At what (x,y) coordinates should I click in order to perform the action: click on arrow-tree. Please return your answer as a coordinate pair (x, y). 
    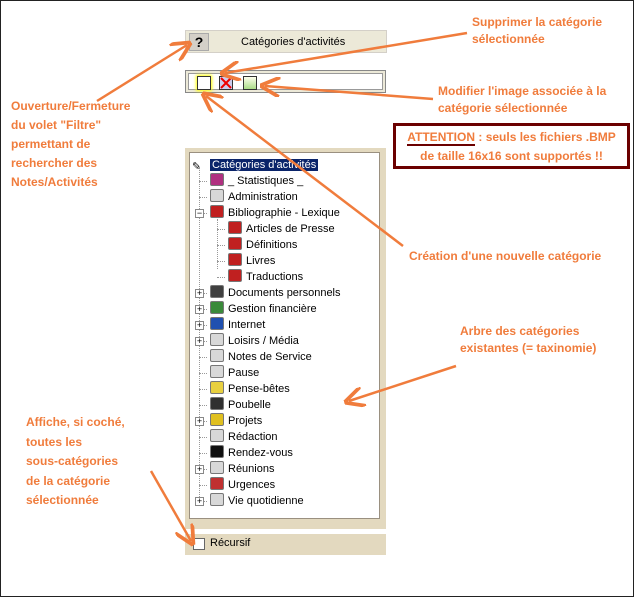
    Looking at the image, I should click on (403, 382).